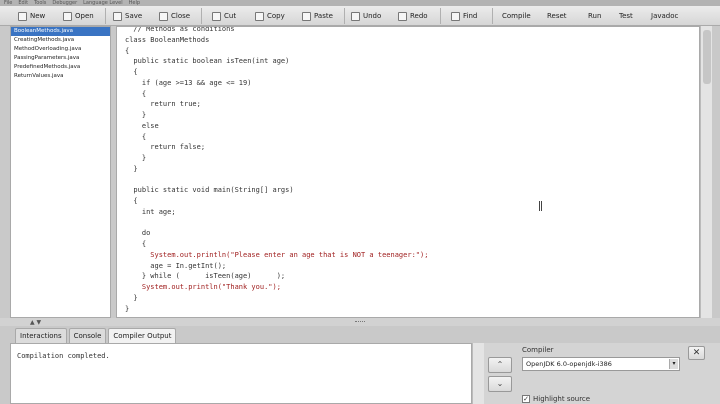  What do you see at coordinates (366, 16) in the screenshot?
I see `undo-button: Undo` at bounding box center [366, 16].